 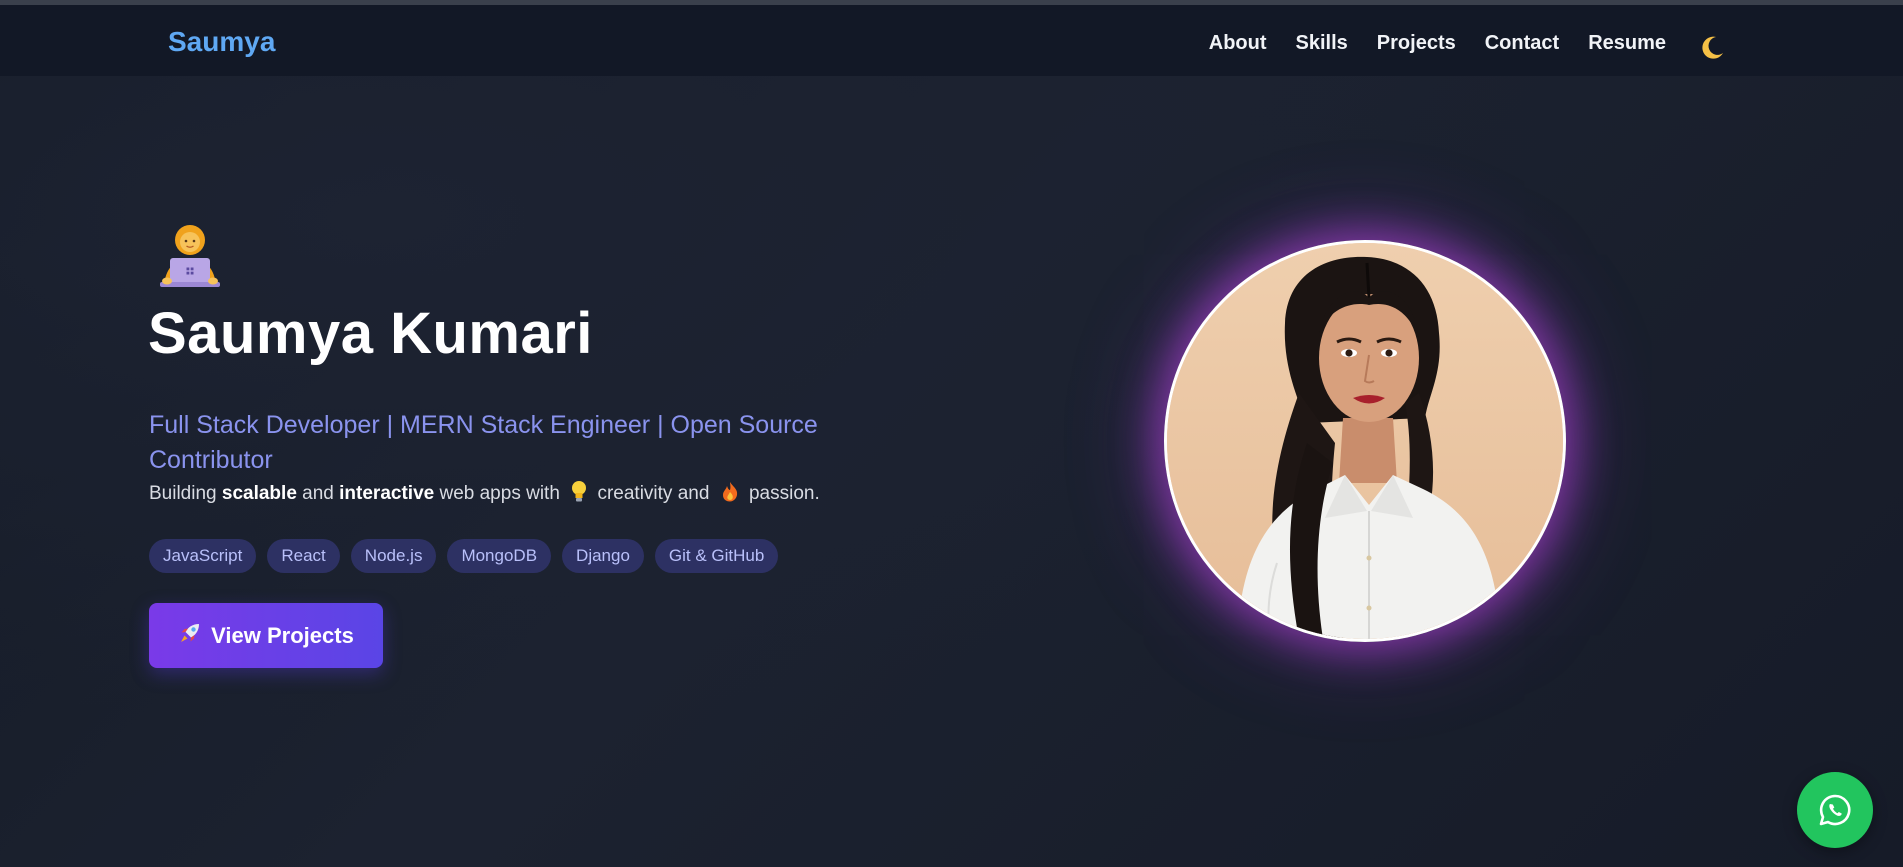 What do you see at coordinates (370, 333) in the screenshot?
I see `hero-name: Saumya Kumari` at bounding box center [370, 333].